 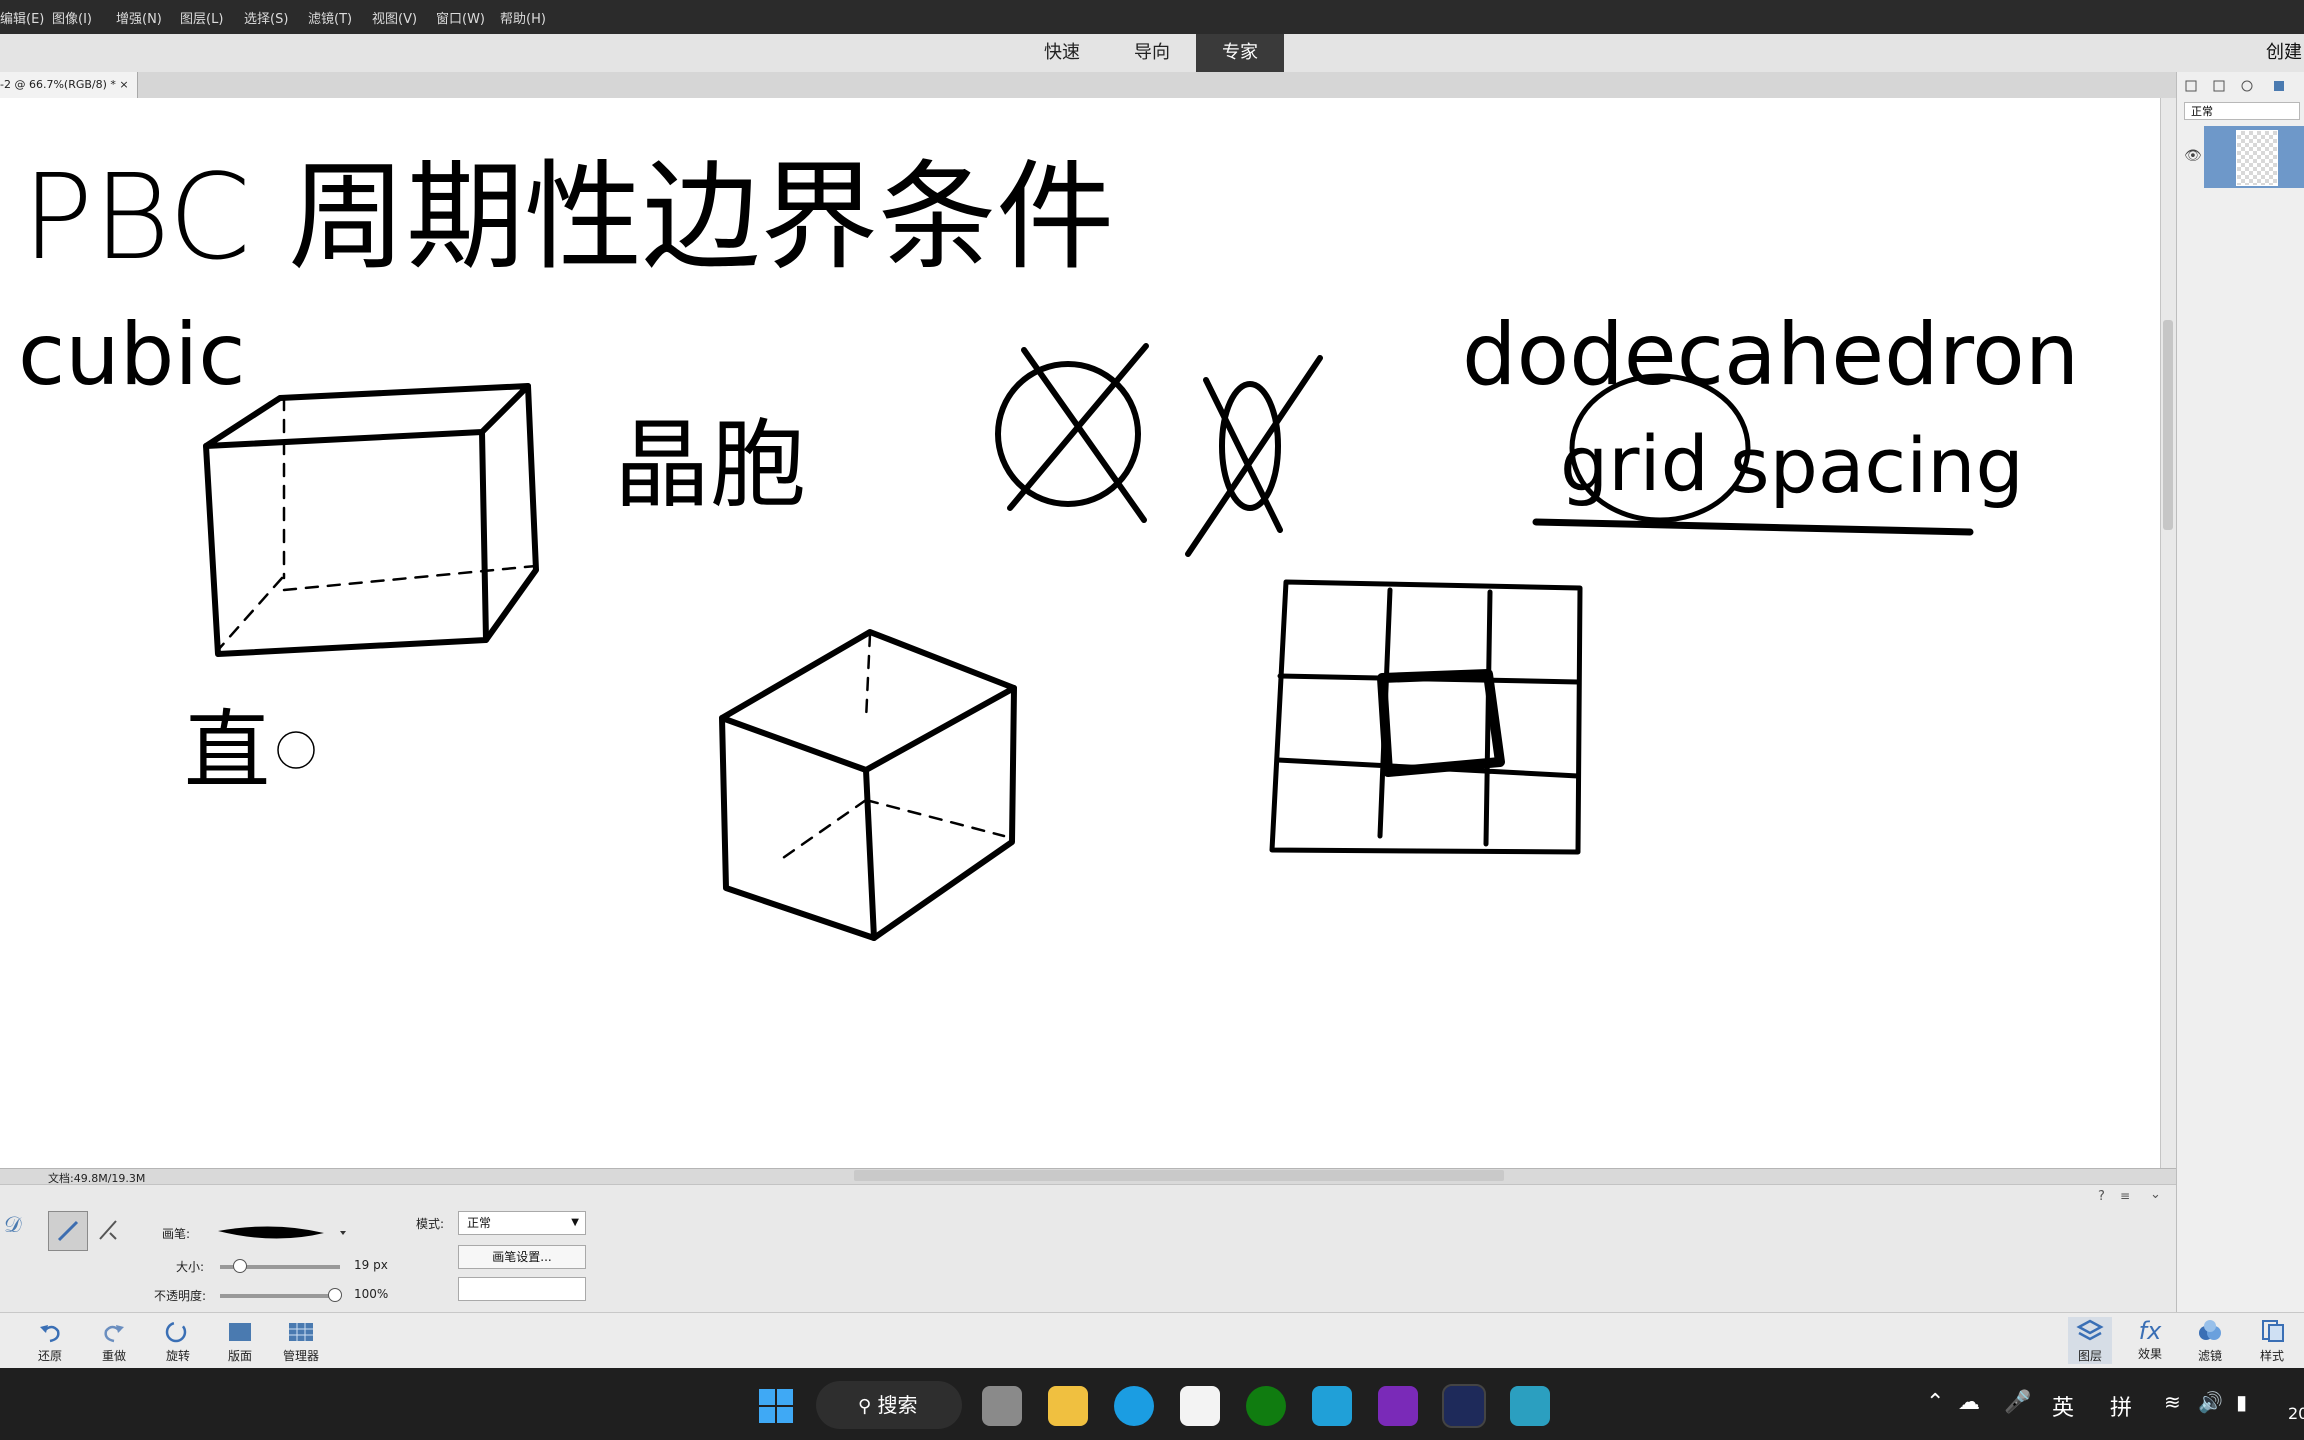 What do you see at coordinates (22, 17) in the screenshot?
I see `menu-edit: 编辑(E)` at bounding box center [22, 17].